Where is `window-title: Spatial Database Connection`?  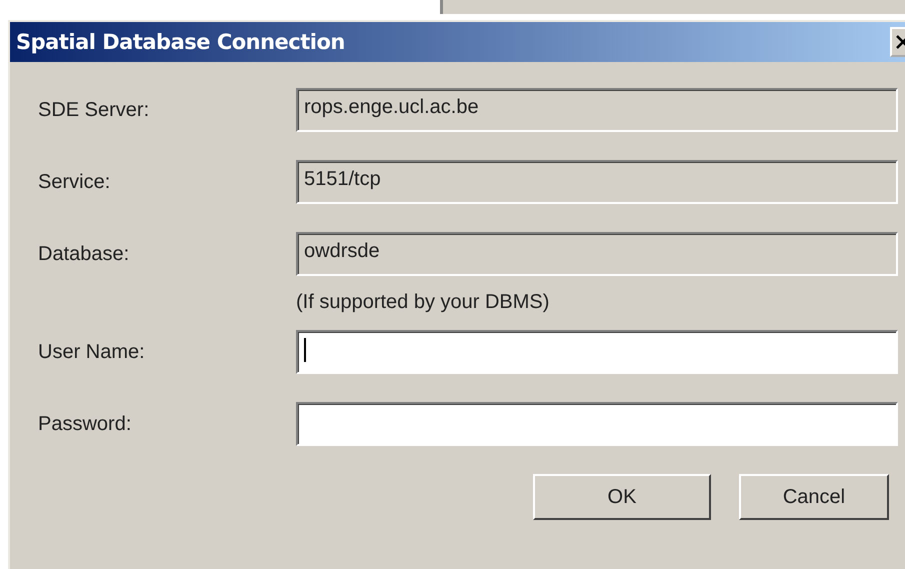
window-title: Spatial Database Connection is located at coordinates (180, 42).